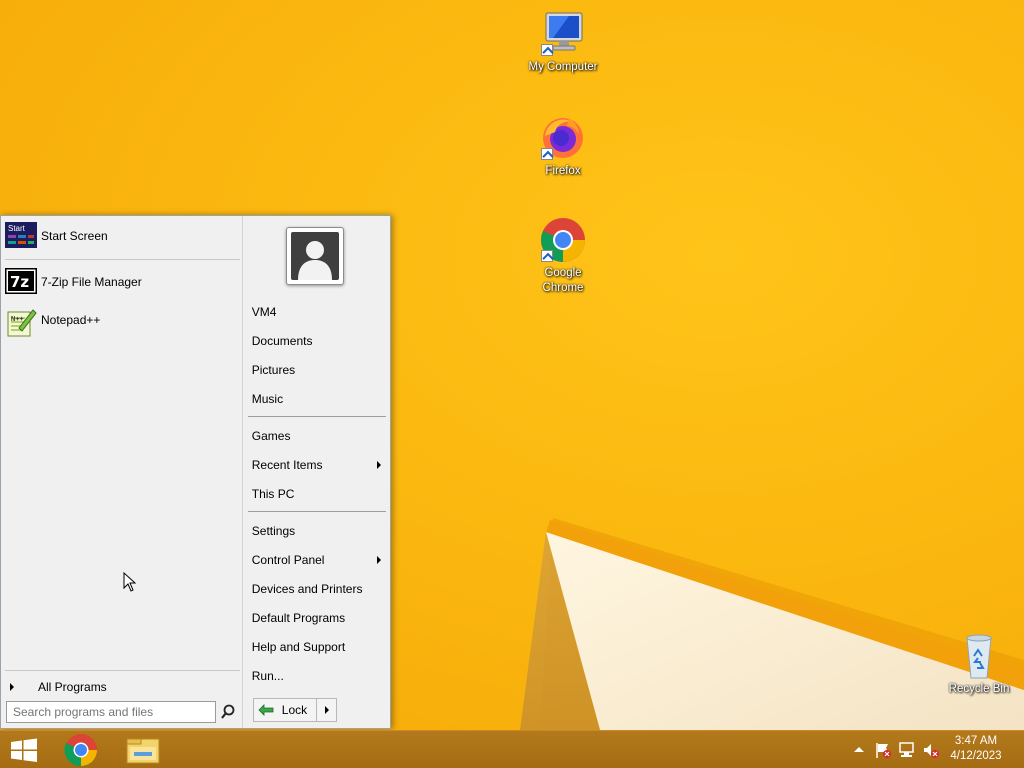 This screenshot has width=1024, height=768. I want to click on menu-item-devices-and-printers: Devices and Printers, so click(316, 589).